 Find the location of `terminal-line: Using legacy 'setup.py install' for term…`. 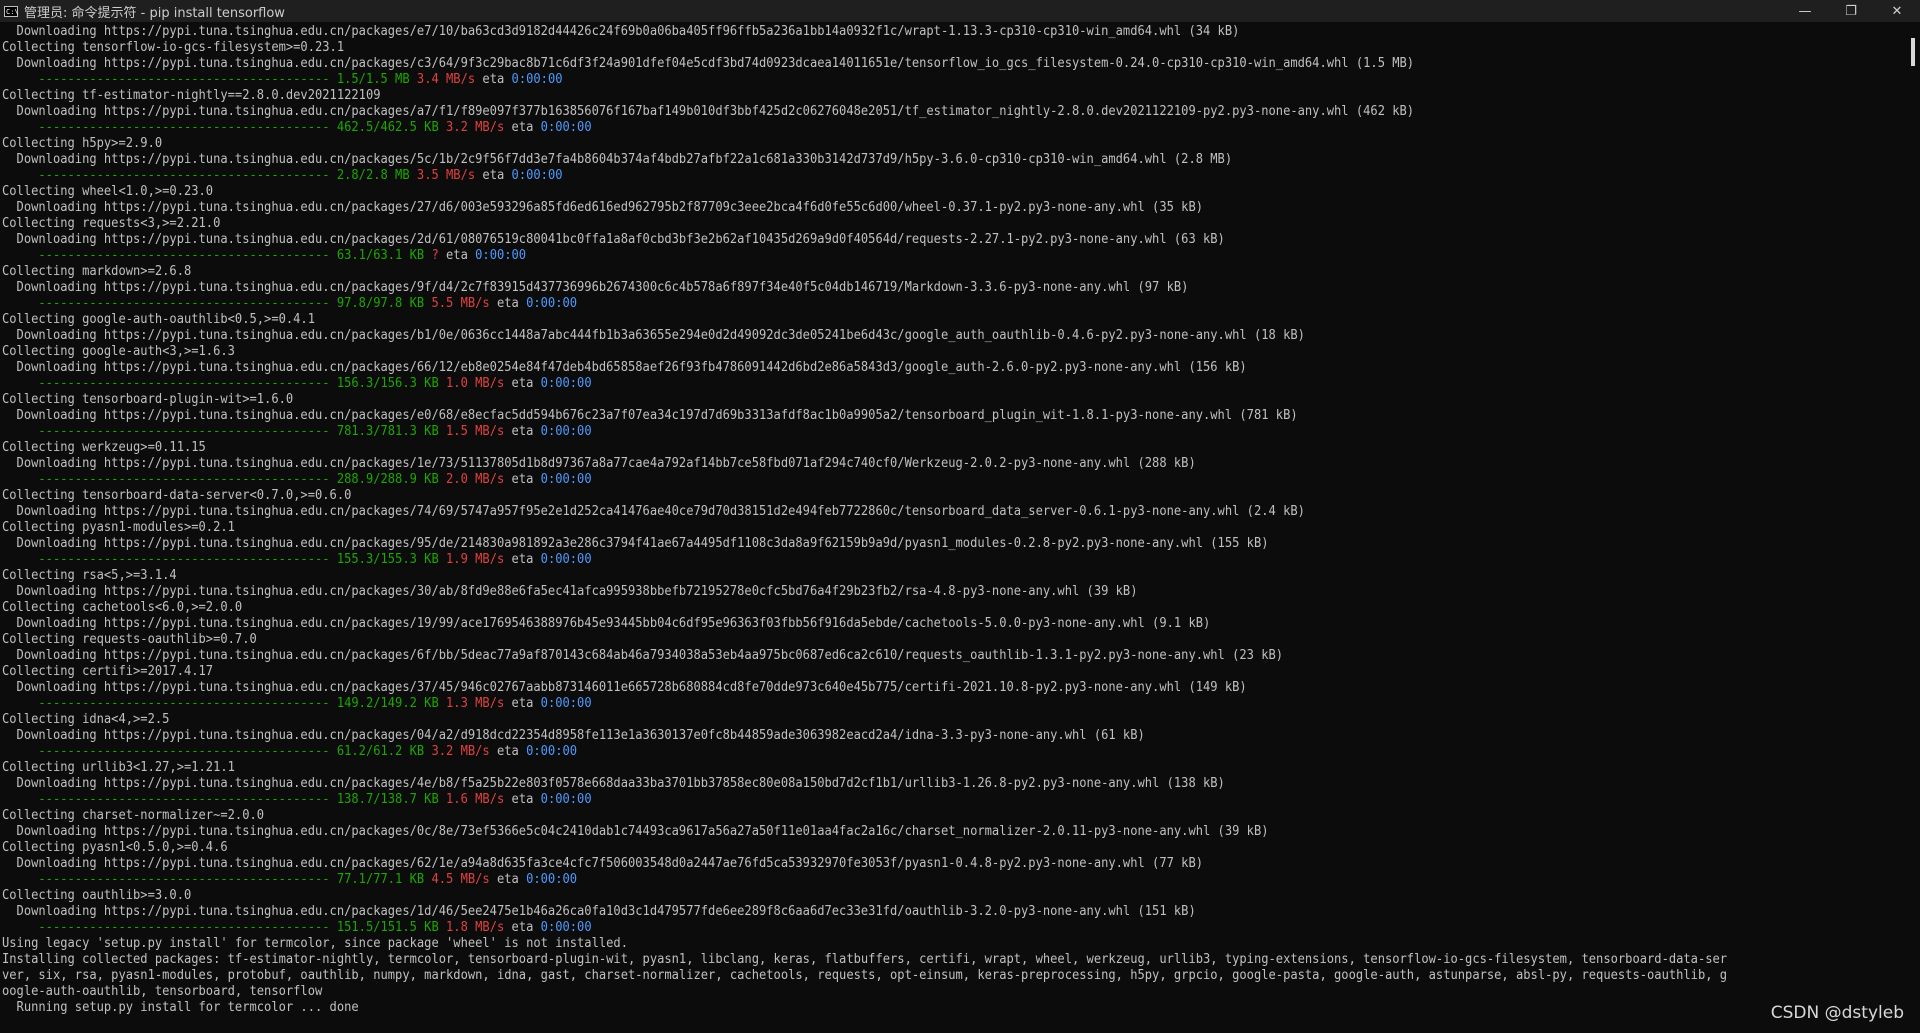

terminal-line: Using legacy 'setup.py install' for term… is located at coordinates (315, 943).